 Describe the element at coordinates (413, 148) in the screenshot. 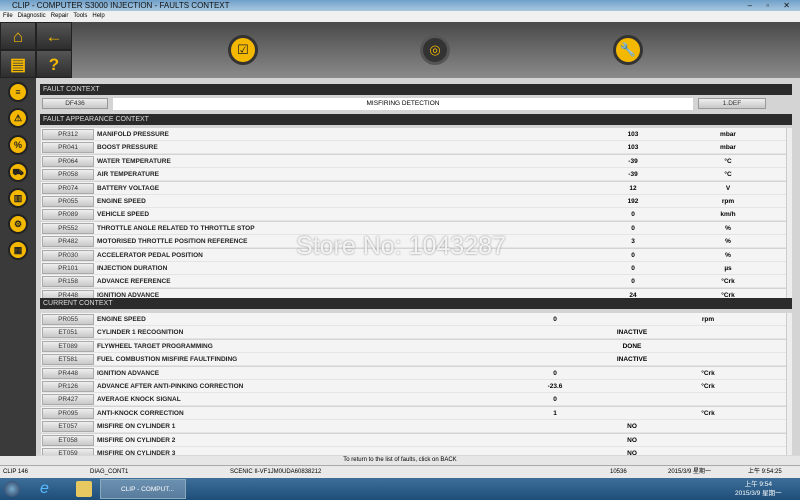

I see `table-row: PR041 BOOST PRESSURE 103 mbar` at that location.